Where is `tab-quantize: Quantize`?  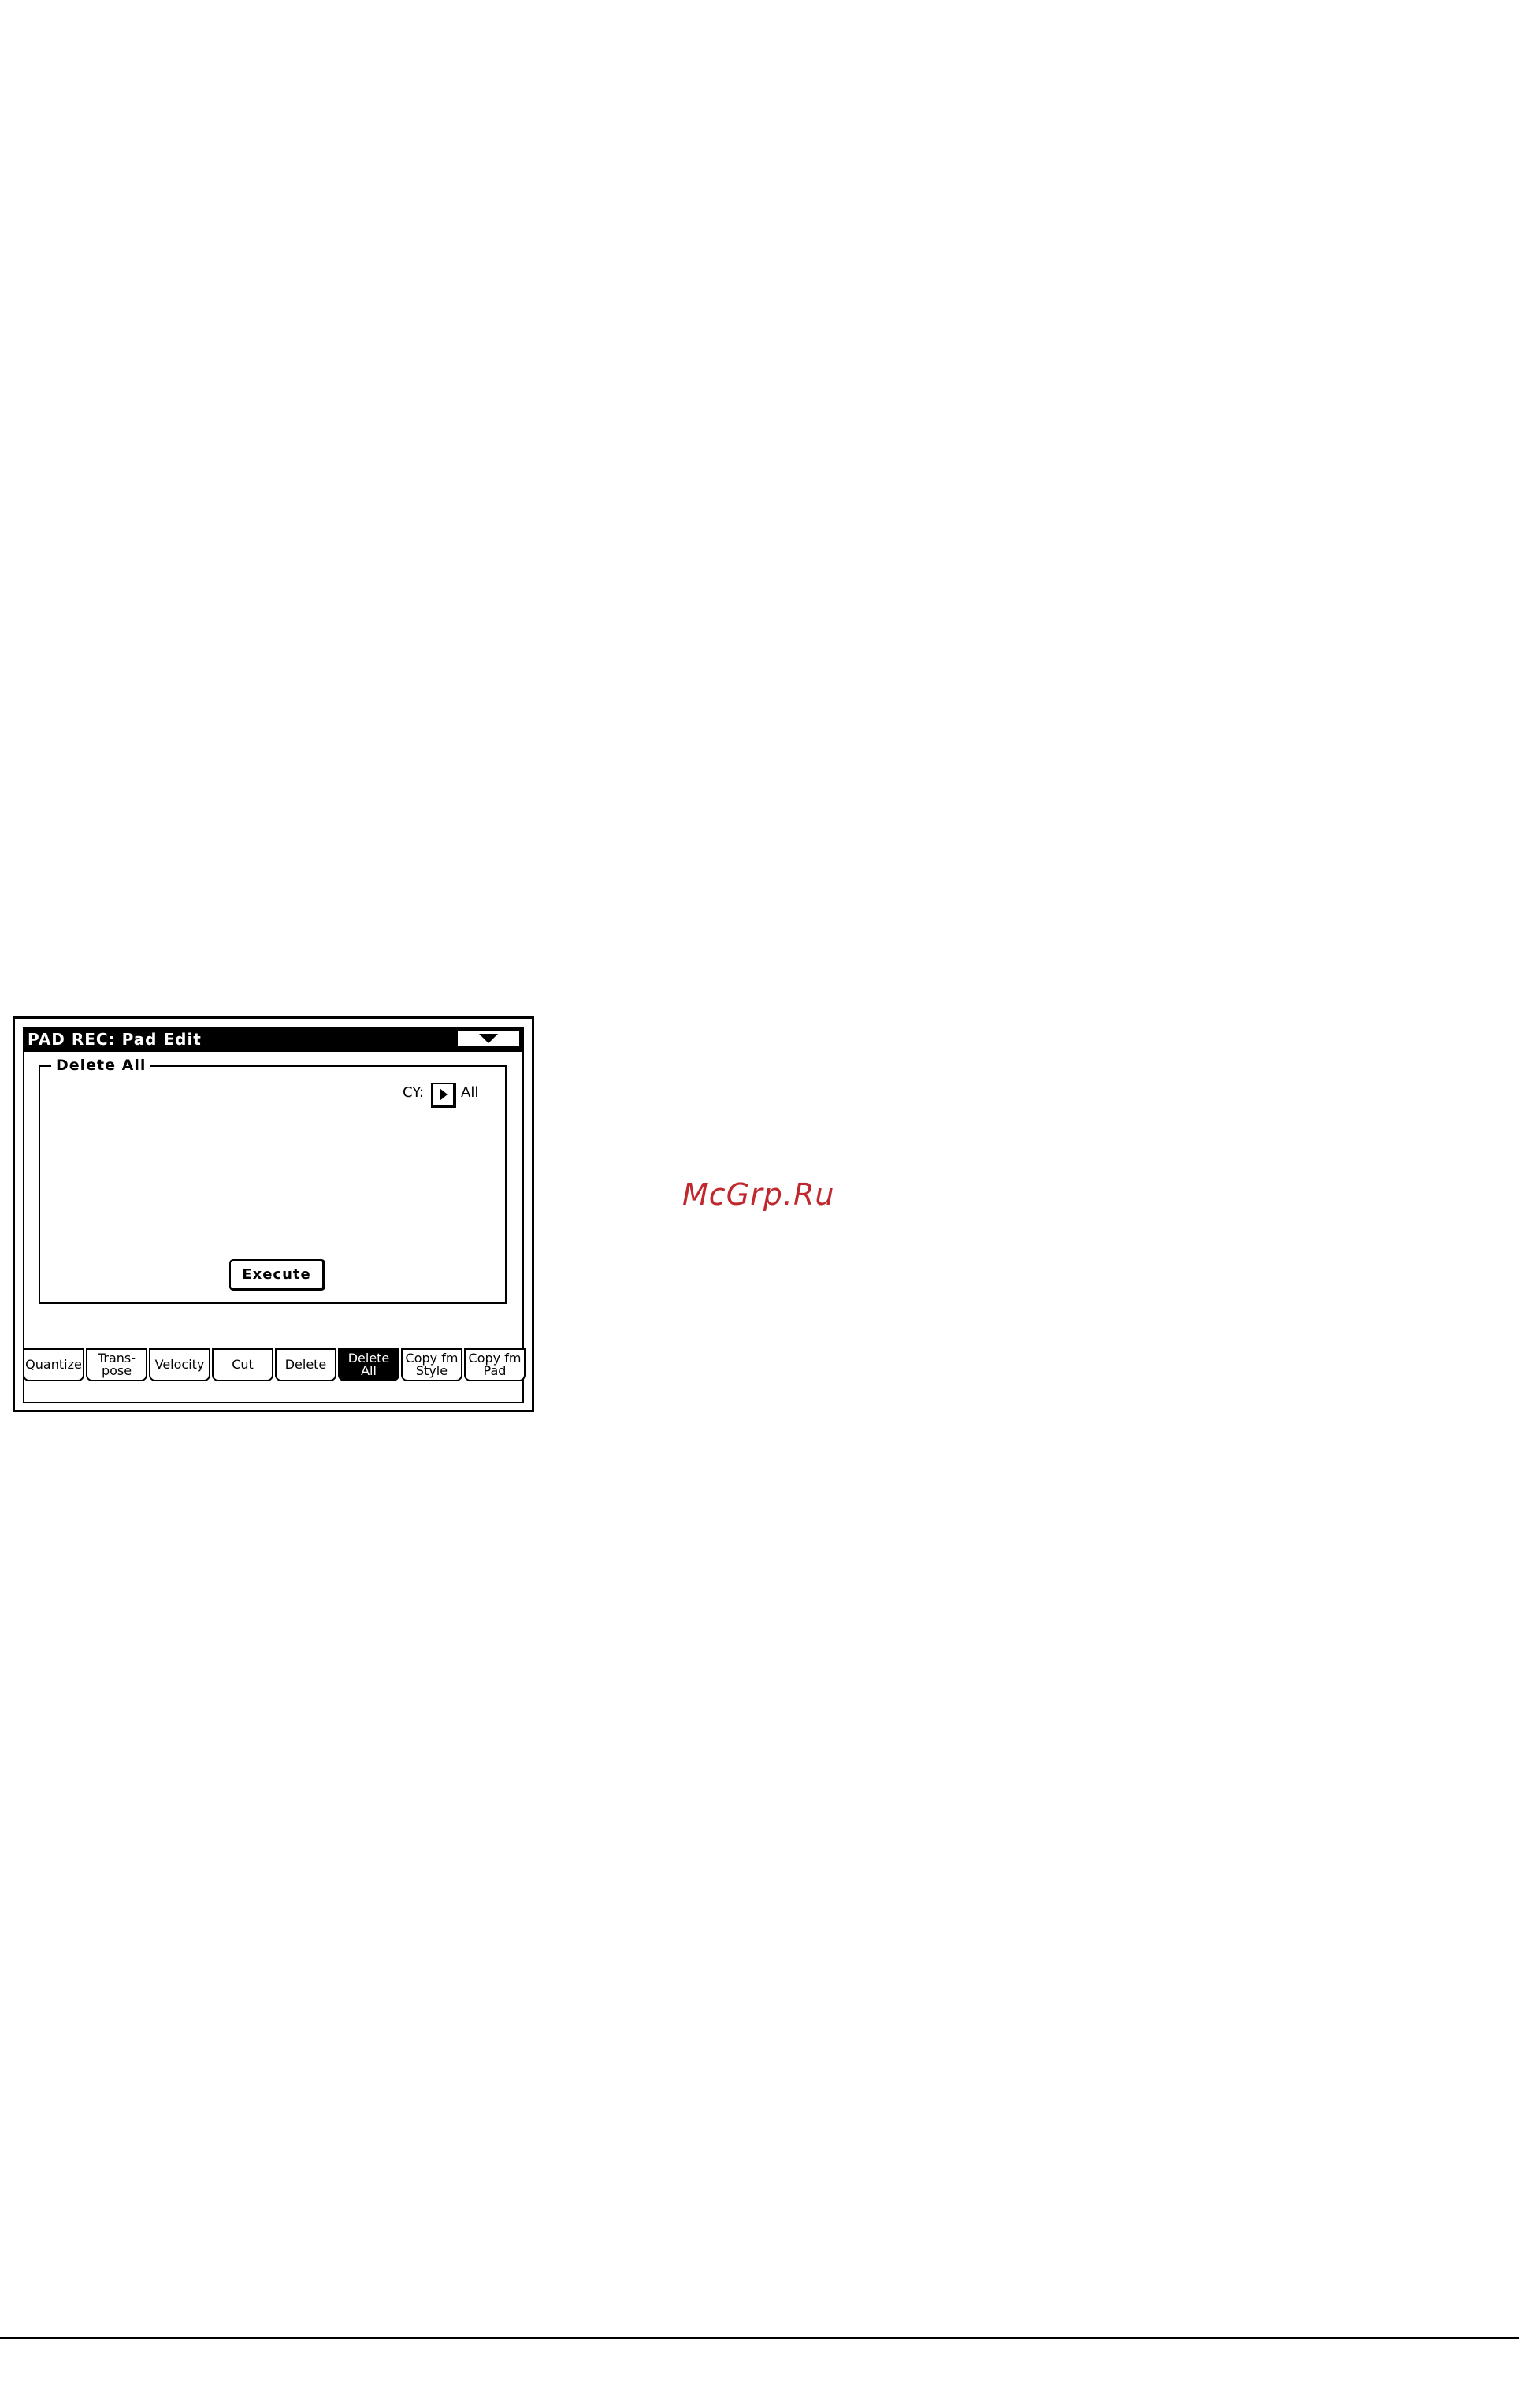
tab-quantize: Quantize is located at coordinates (53, 1364).